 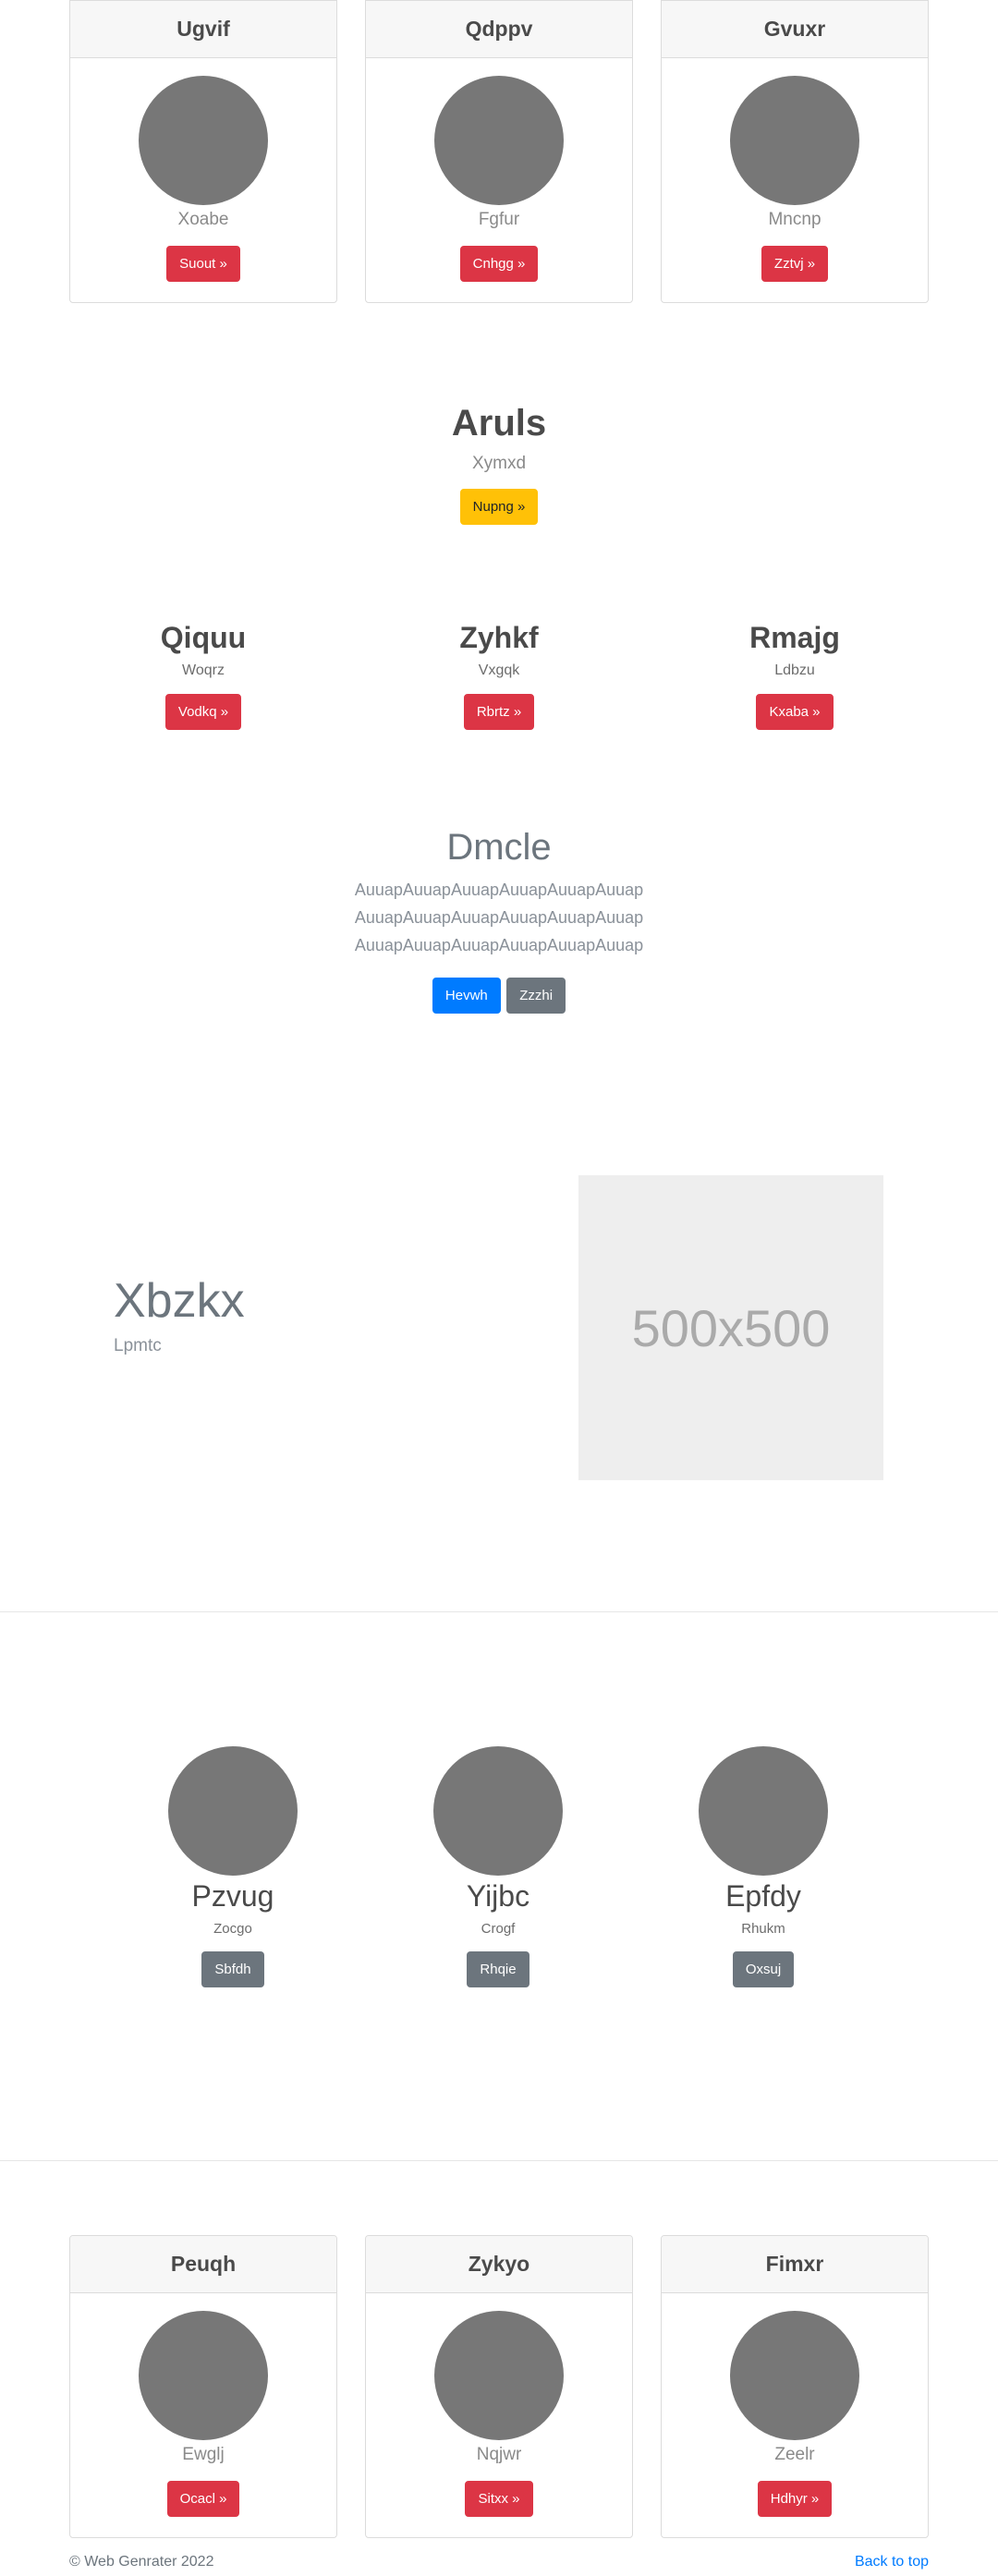 I want to click on jumbotron-secondary-button: Zzzhi, so click(x=536, y=996).